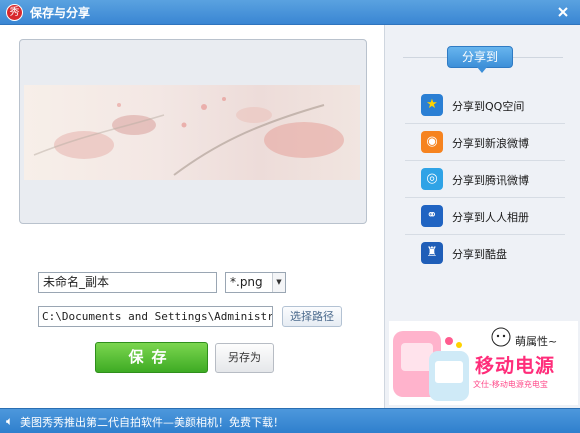  I want to click on status-bar: 🔈︎ 美图秀秀推出第二代自拍软件—美颜相机！免费下载！, so click(290, 420).